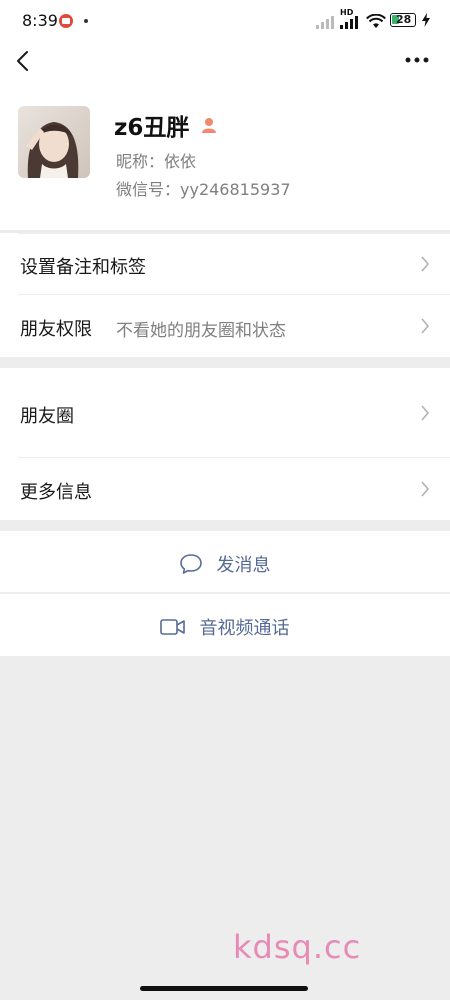 The height and width of the screenshot is (1000, 450). Describe the element at coordinates (83, 267) in the screenshot. I see `remark-tags-label: 设置备注和标签` at that location.